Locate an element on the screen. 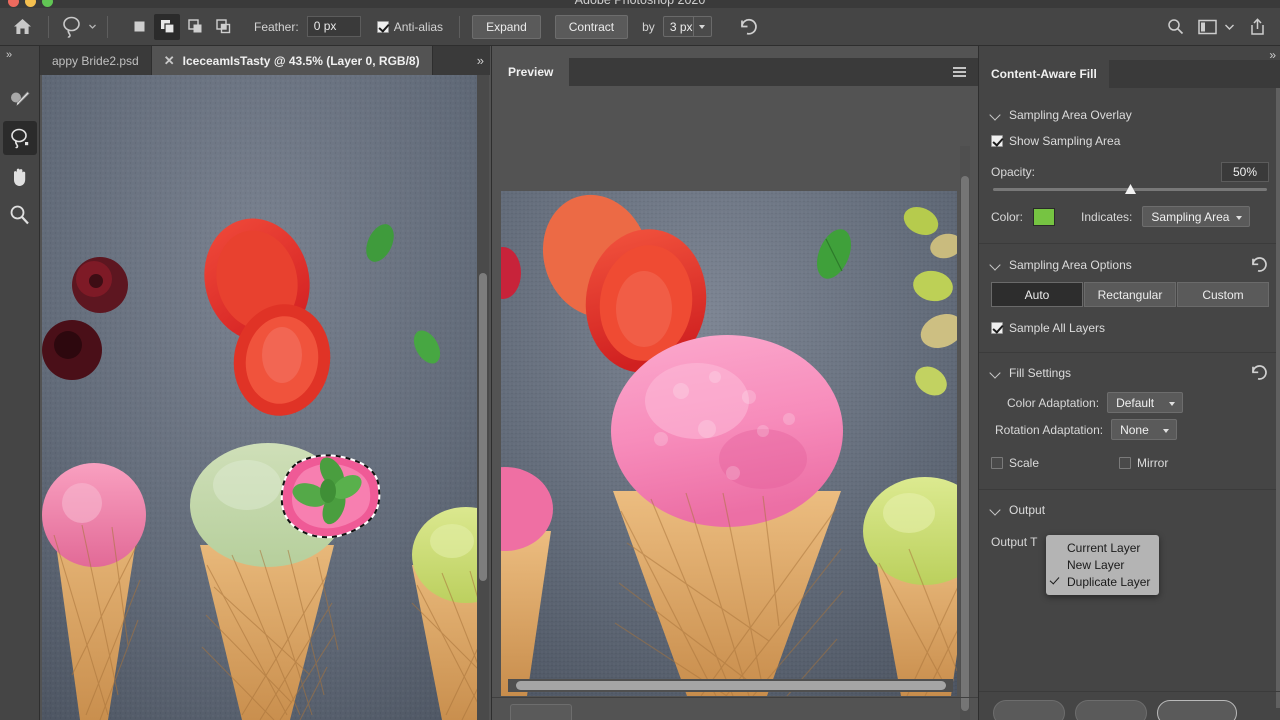 This screenshot has height=720, width=1280. anti-alias-checkbox is located at coordinates (382, 26).